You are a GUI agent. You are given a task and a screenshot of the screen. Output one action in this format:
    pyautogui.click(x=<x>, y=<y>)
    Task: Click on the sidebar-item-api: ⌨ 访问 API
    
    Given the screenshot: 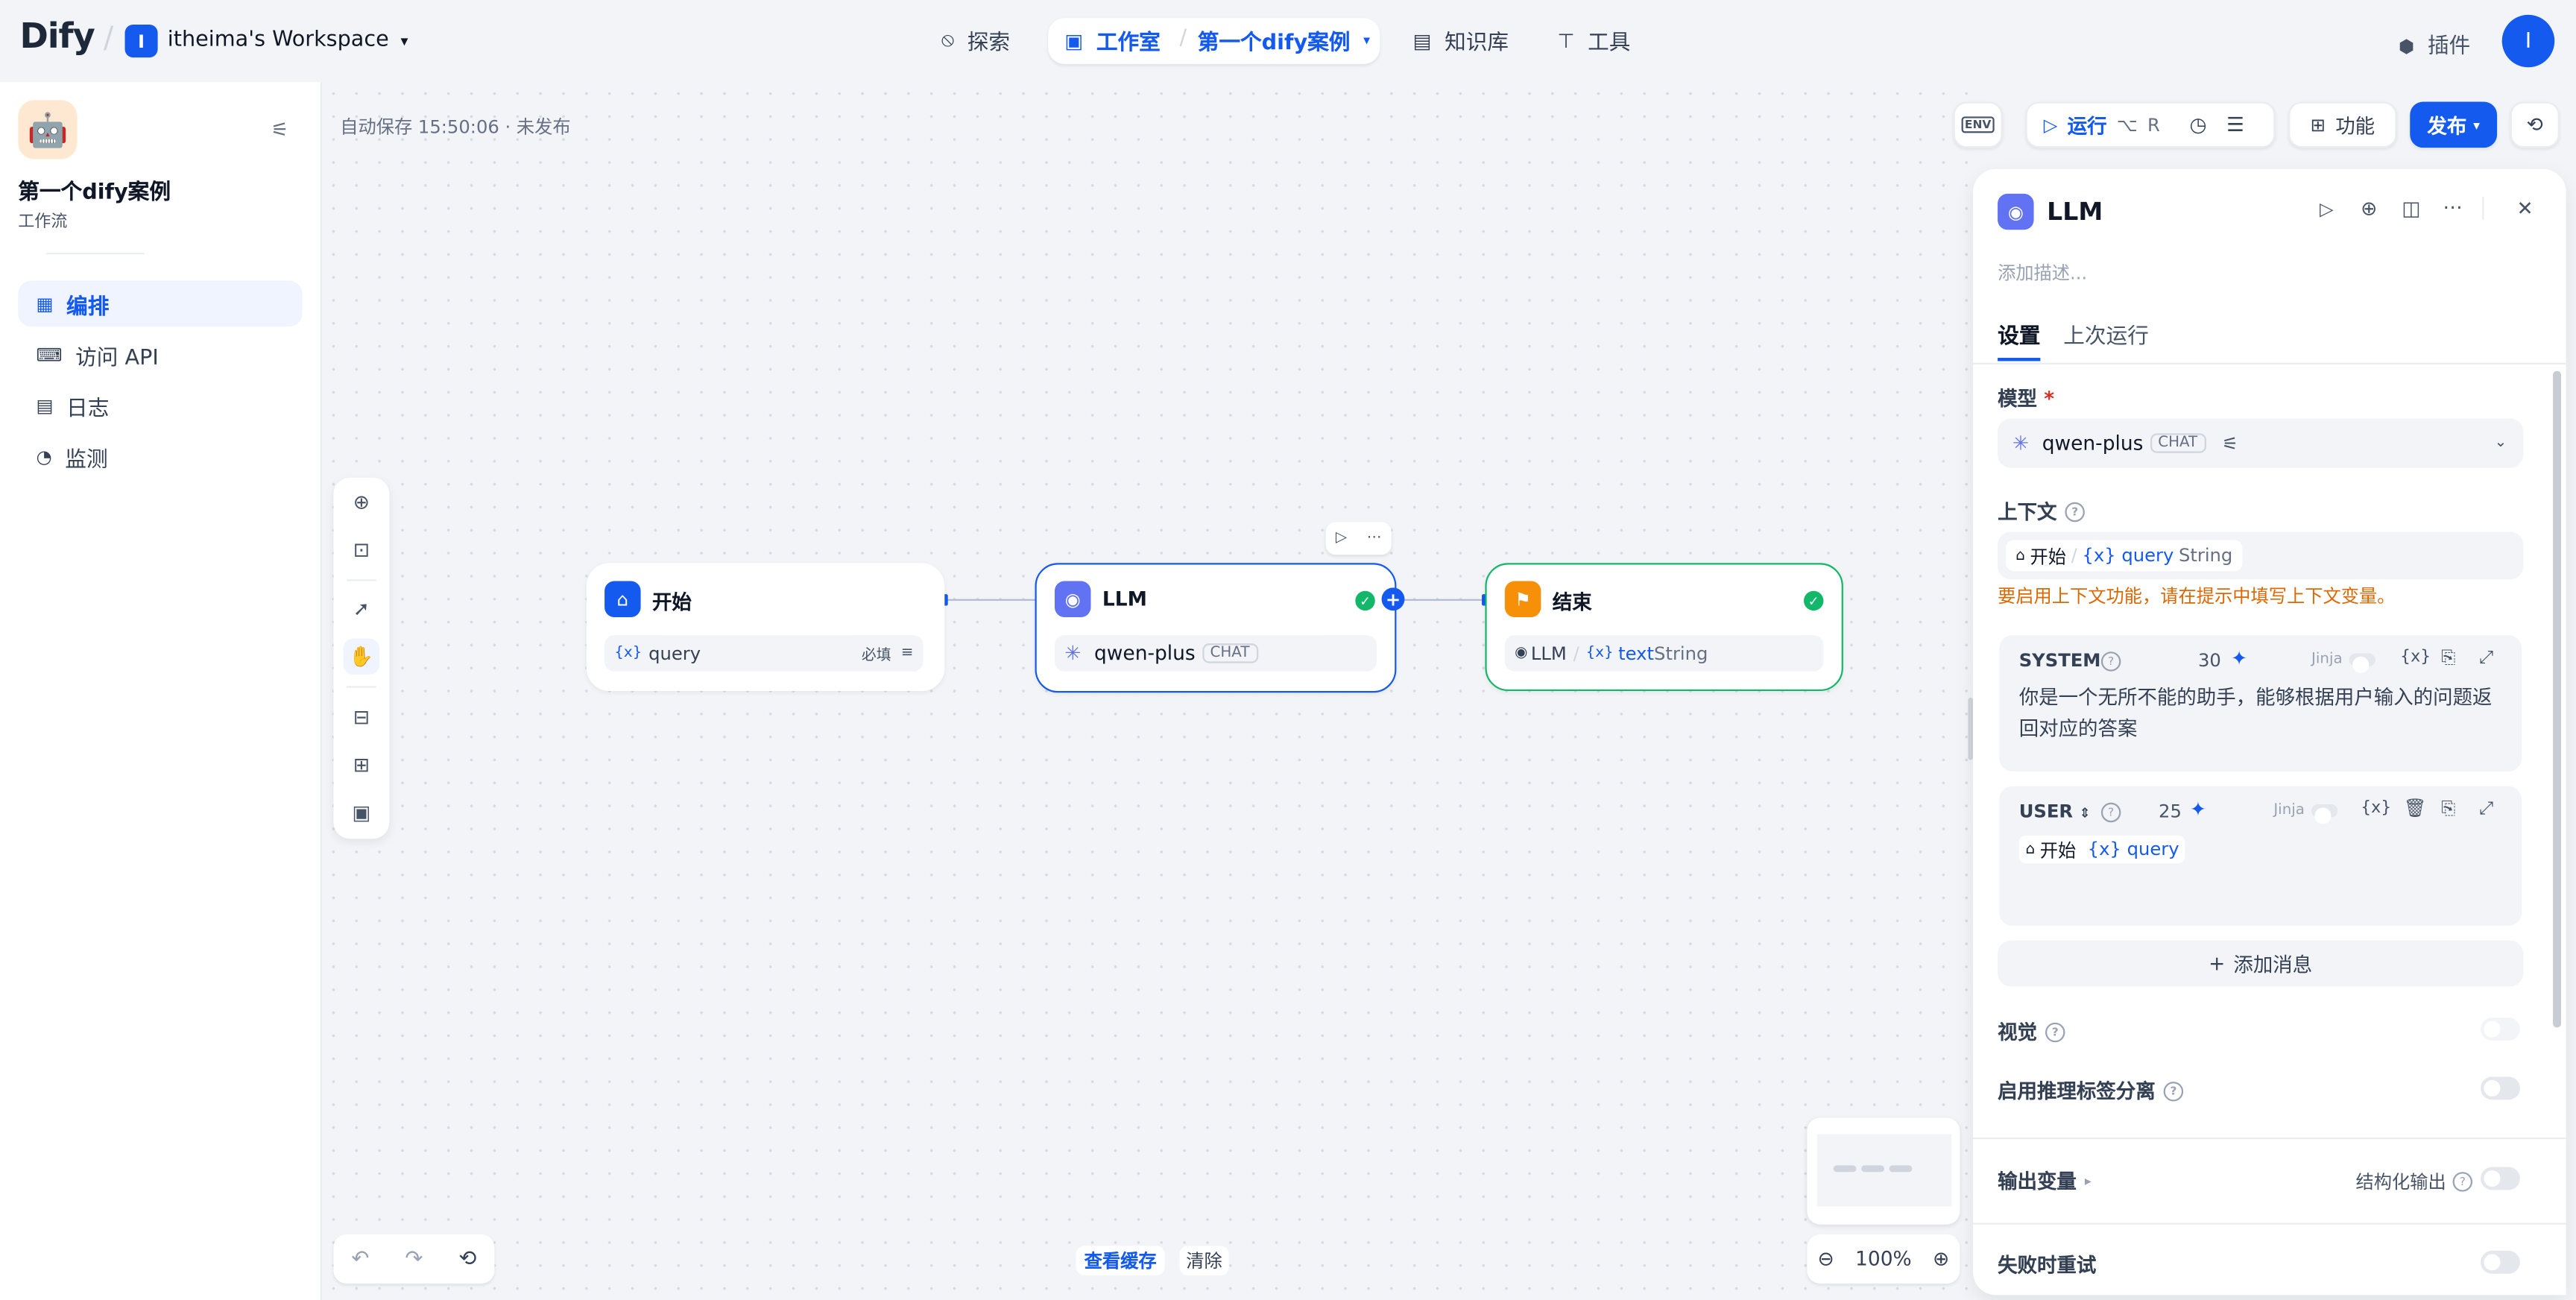 What is the action you would take?
    pyautogui.click(x=160, y=355)
    